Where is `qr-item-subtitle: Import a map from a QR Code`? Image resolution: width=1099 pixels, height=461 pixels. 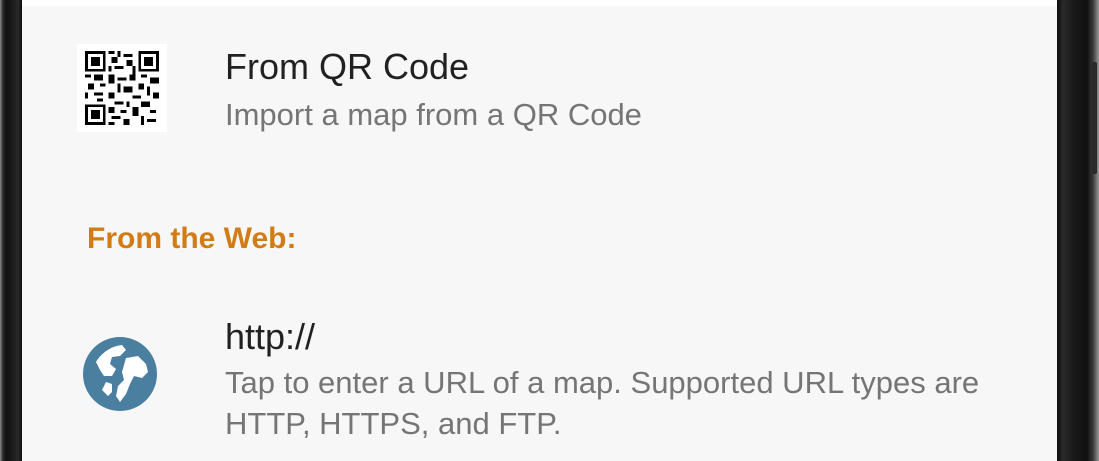
qr-item-subtitle: Import a map from a QR Code is located at coordinates (433, 114).